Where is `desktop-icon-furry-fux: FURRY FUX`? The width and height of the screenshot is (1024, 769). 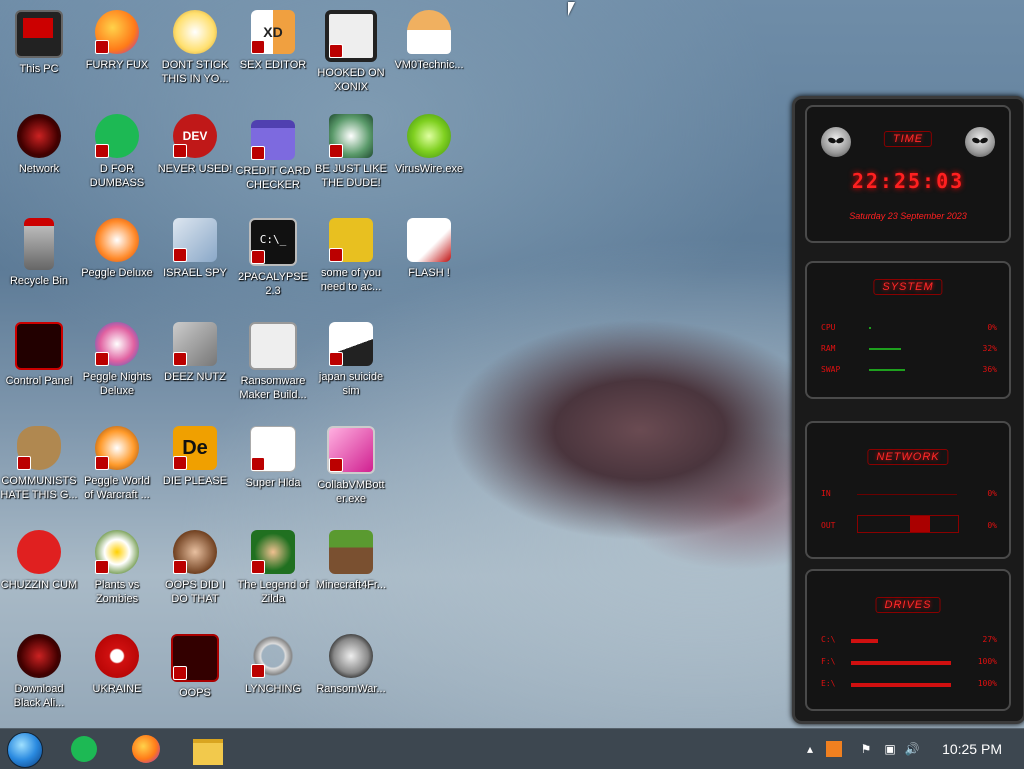 desktop-icon-furry-fux: FURRY FUX is located at coordinates (117, 52).